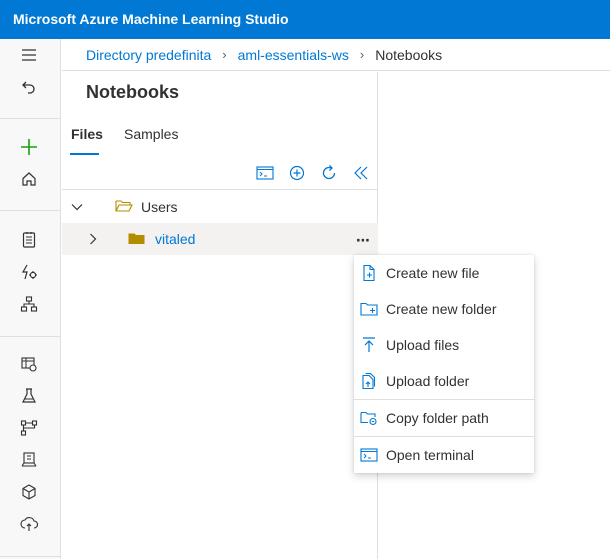  I want to click on new-plus-icon, so click(29, 147).